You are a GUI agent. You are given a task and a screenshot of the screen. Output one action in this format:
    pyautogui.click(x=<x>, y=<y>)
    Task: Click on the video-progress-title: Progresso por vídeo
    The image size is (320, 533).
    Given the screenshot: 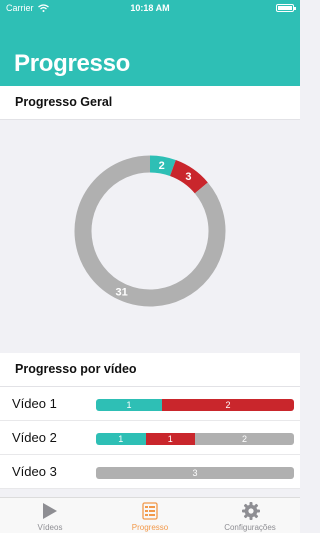 What is the action you would take?
    pyautogui.click(x=76, y=369)
    